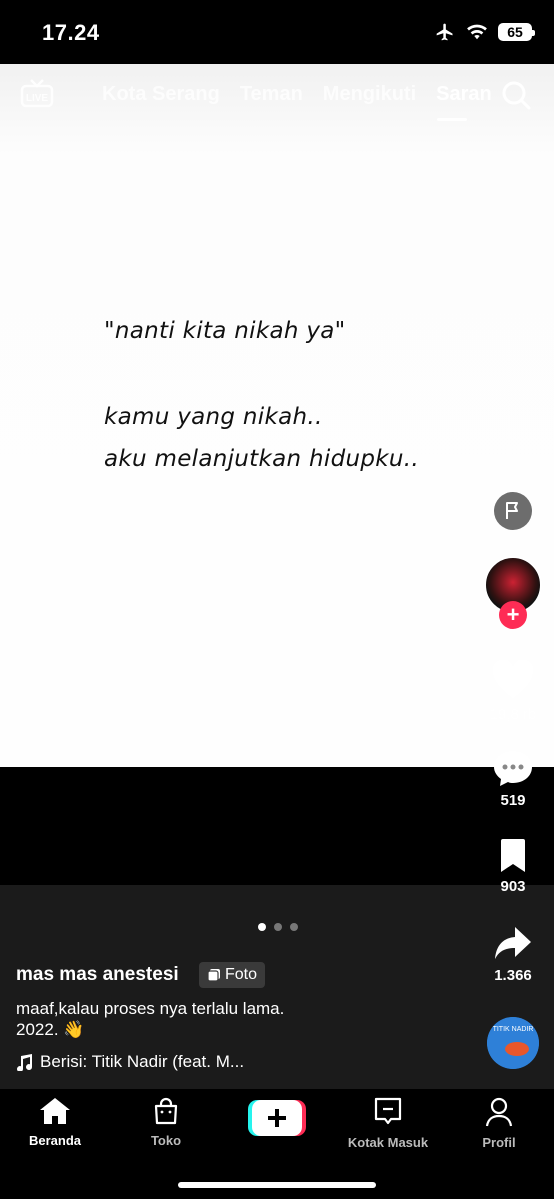 The image size is (554, 1199). What do you see at coordinates (388, 1142) in the screenshot?
I see `nav-inbox-label: Kotak Masuk` at bounding box center [388, 1142].